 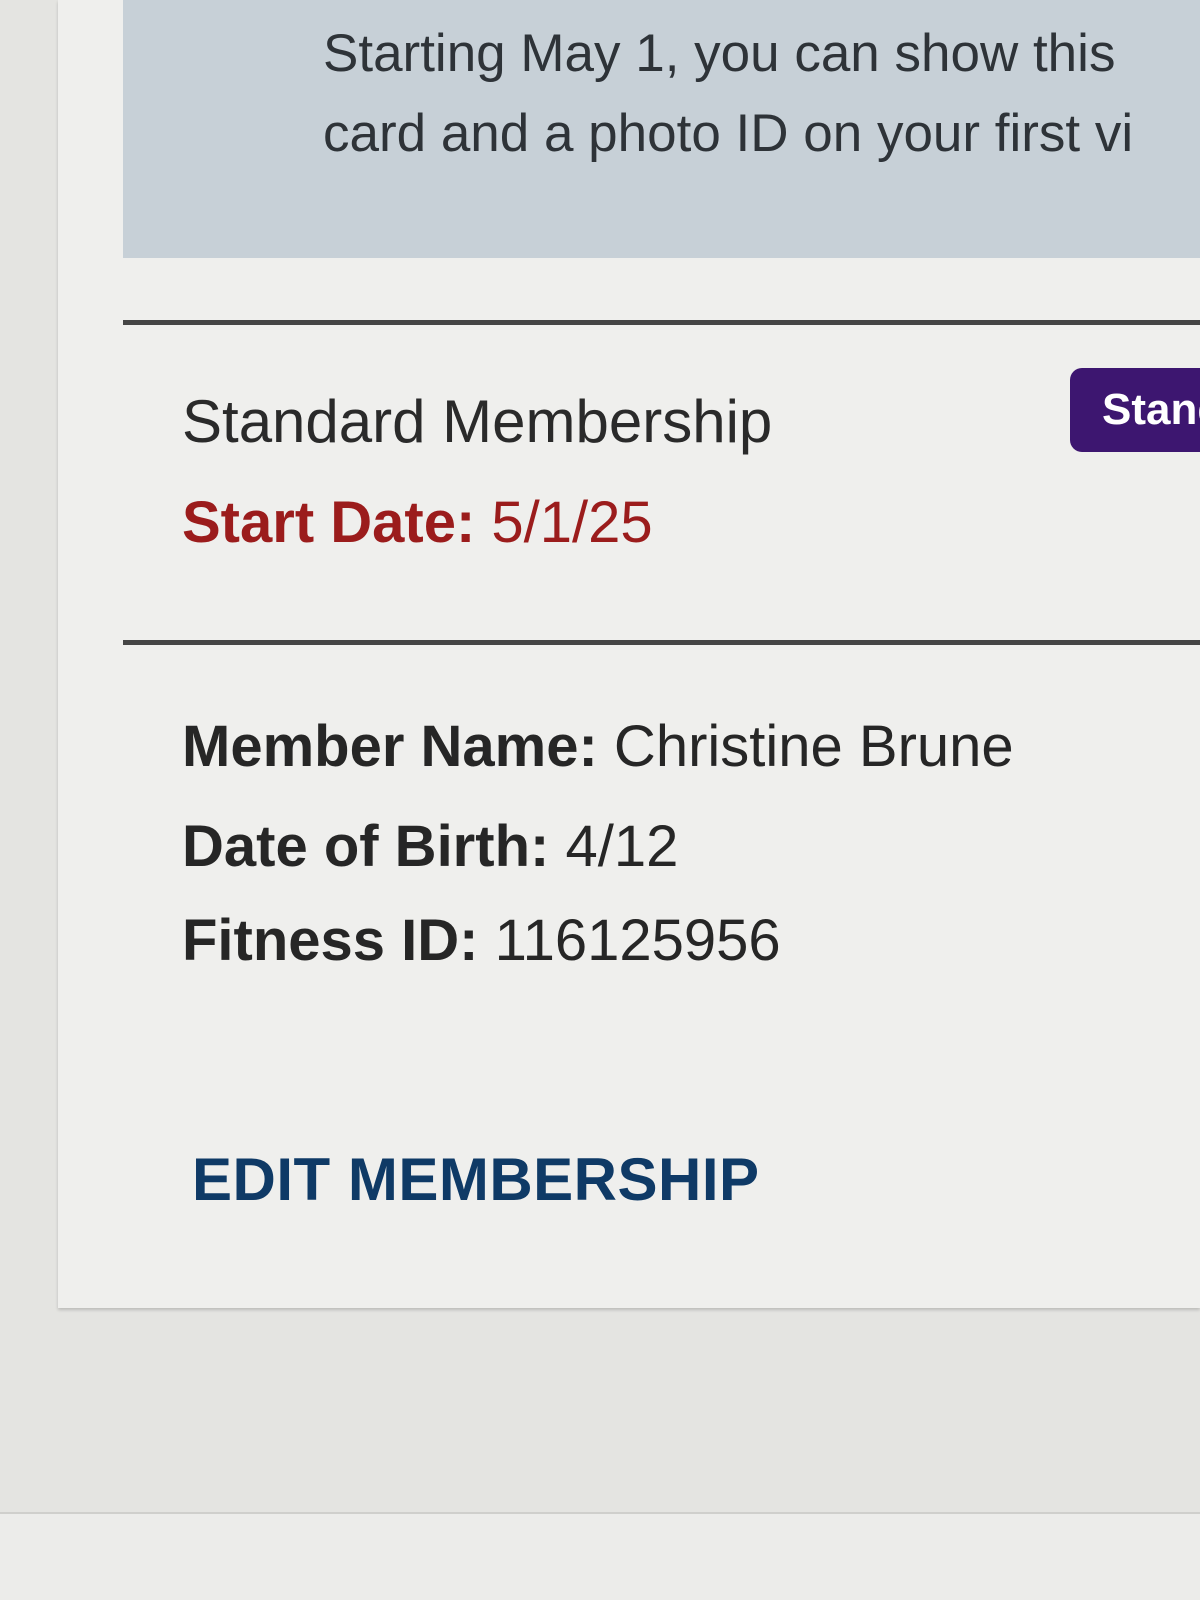 I want to click on member-name-row: Member Name: Christine Brune, so click(x=598, y=747).